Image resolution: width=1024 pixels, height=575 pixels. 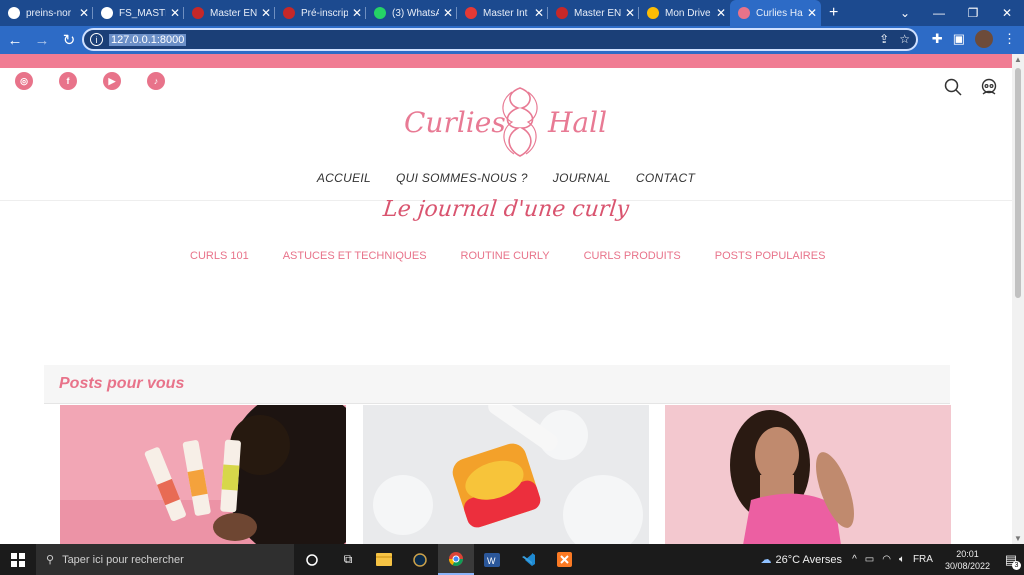 I want to click on category-routine: ROUTINE CURLY, so click(x=505, y=256).